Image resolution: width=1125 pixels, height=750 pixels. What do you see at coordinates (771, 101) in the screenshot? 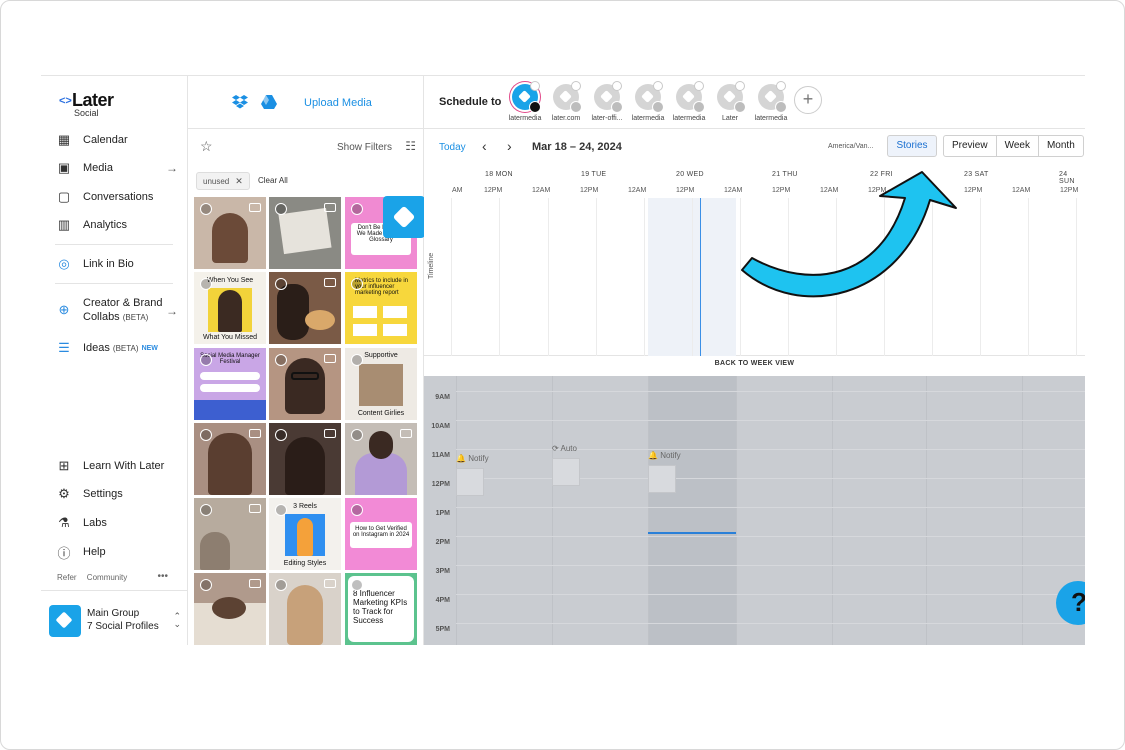
I see `profile-youtube: latermedia` at bounding box center [771, 101].